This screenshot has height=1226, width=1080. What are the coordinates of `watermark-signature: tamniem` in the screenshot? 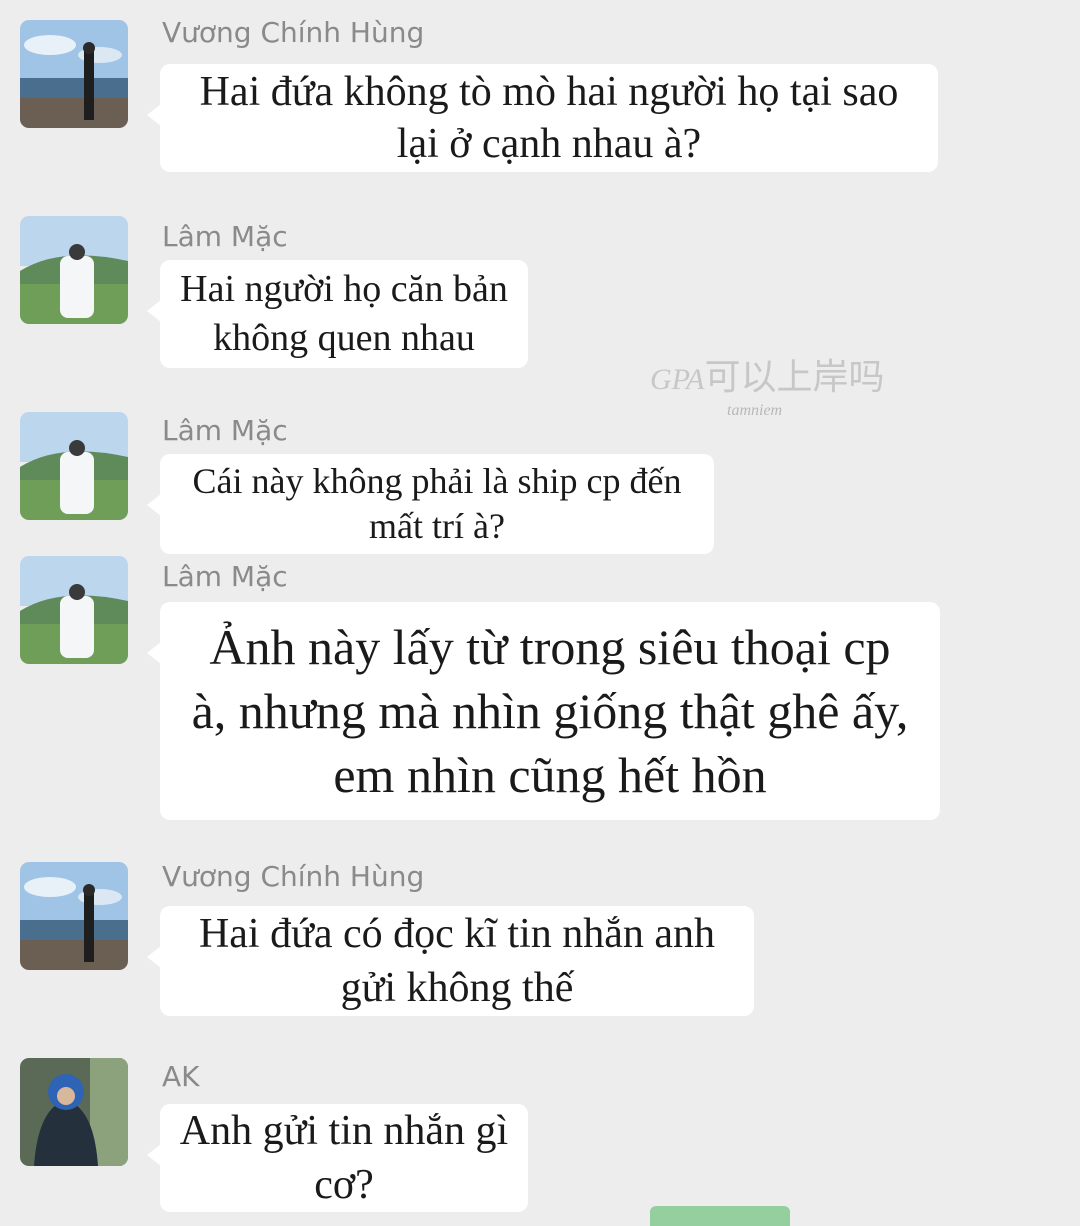 It's located at (755, 410).